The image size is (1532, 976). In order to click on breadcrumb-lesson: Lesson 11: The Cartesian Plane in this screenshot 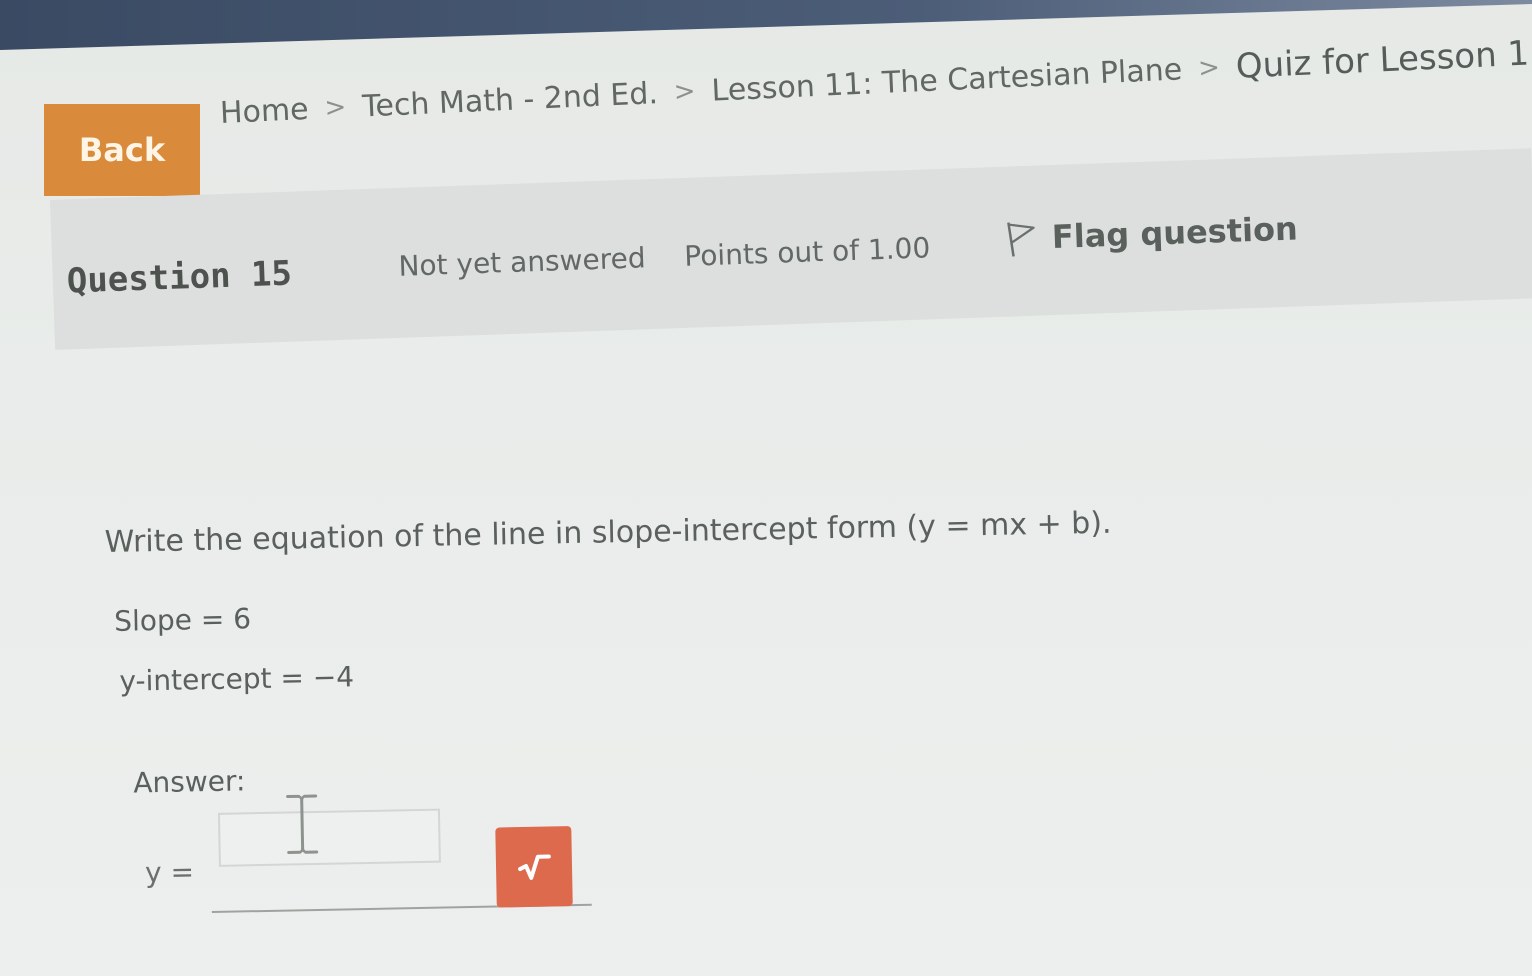, I will do `click(947, 80)`.